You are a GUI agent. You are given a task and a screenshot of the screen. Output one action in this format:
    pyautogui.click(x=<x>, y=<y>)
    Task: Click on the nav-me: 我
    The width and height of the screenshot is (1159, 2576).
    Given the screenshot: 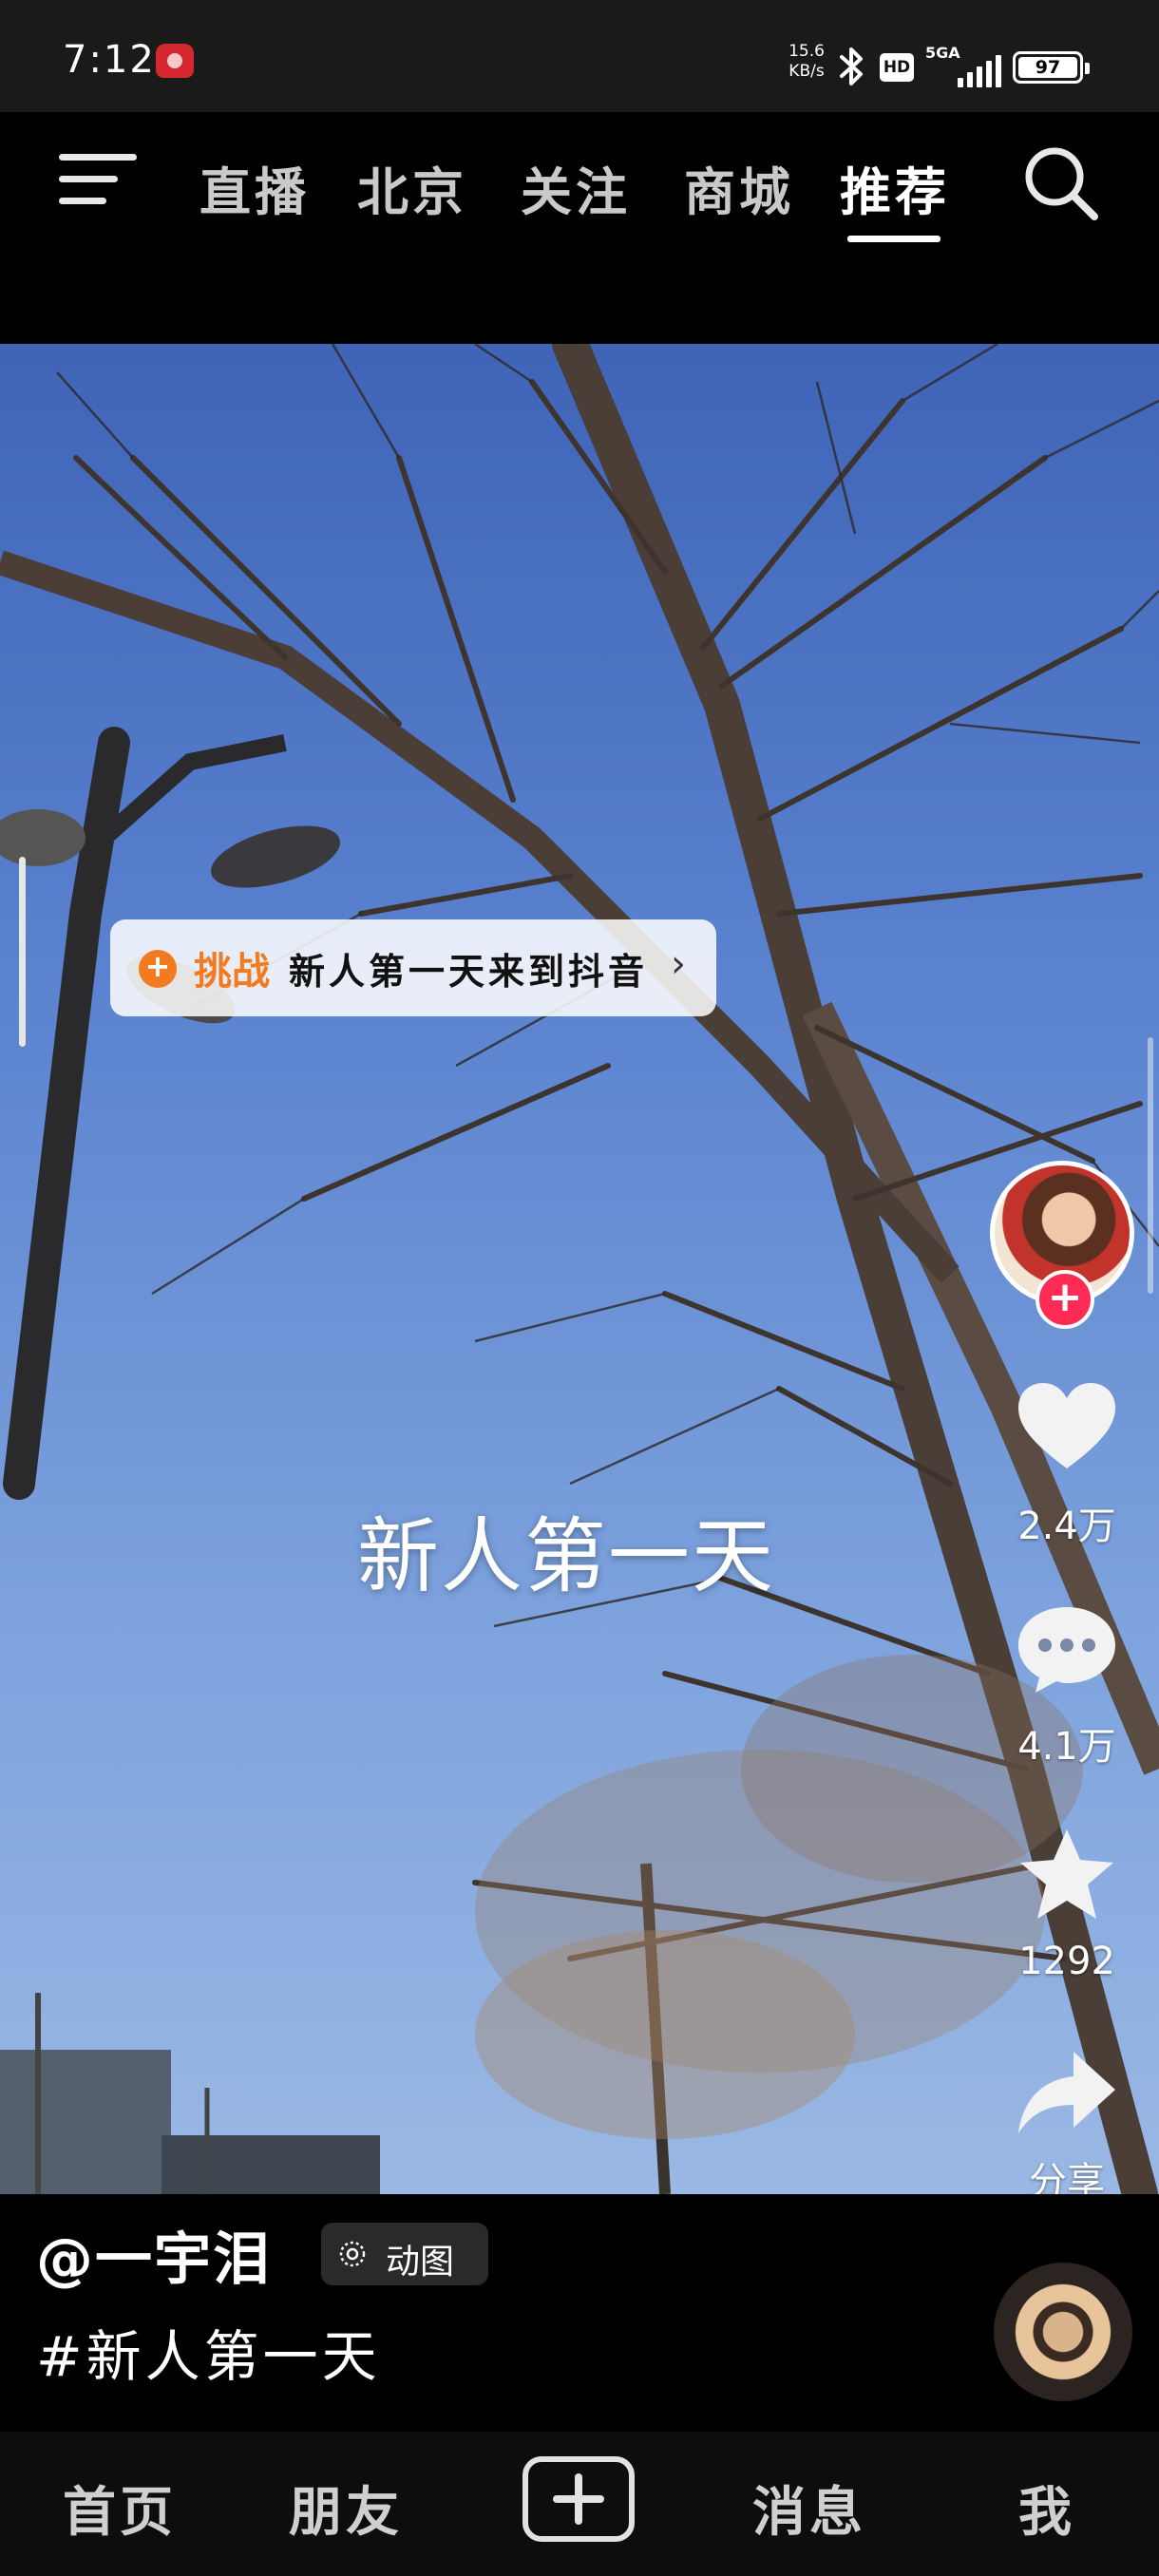 What is the action you would take?
    pyautogui.click(x=1046, y=2508)
    